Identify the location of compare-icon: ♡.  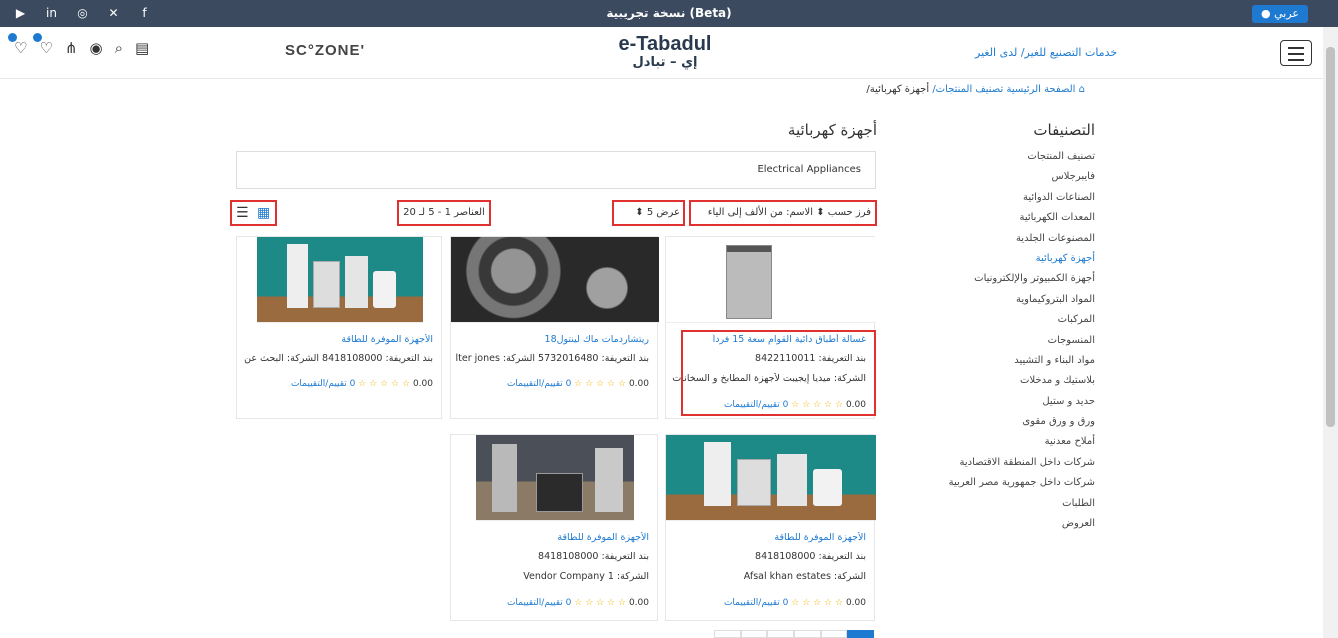
(17, 45).